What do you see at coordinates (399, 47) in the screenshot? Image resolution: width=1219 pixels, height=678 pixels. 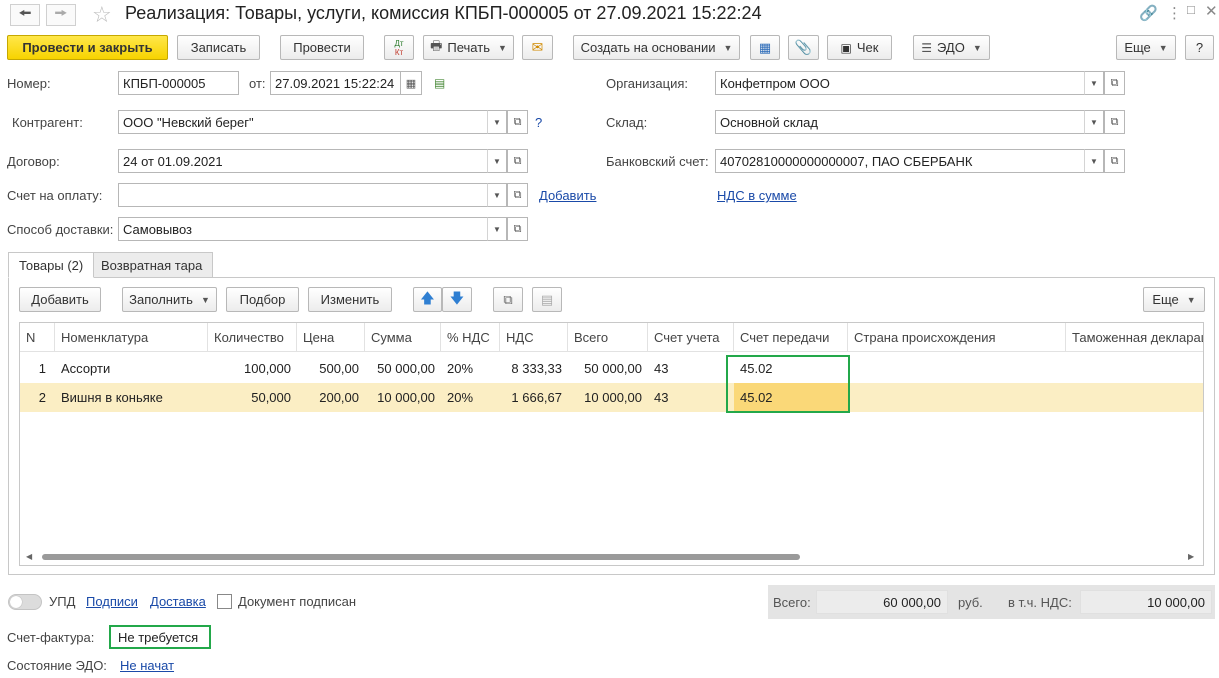 I see `dt-kt-button: Дт Кт` at bounding box center [399, 47].